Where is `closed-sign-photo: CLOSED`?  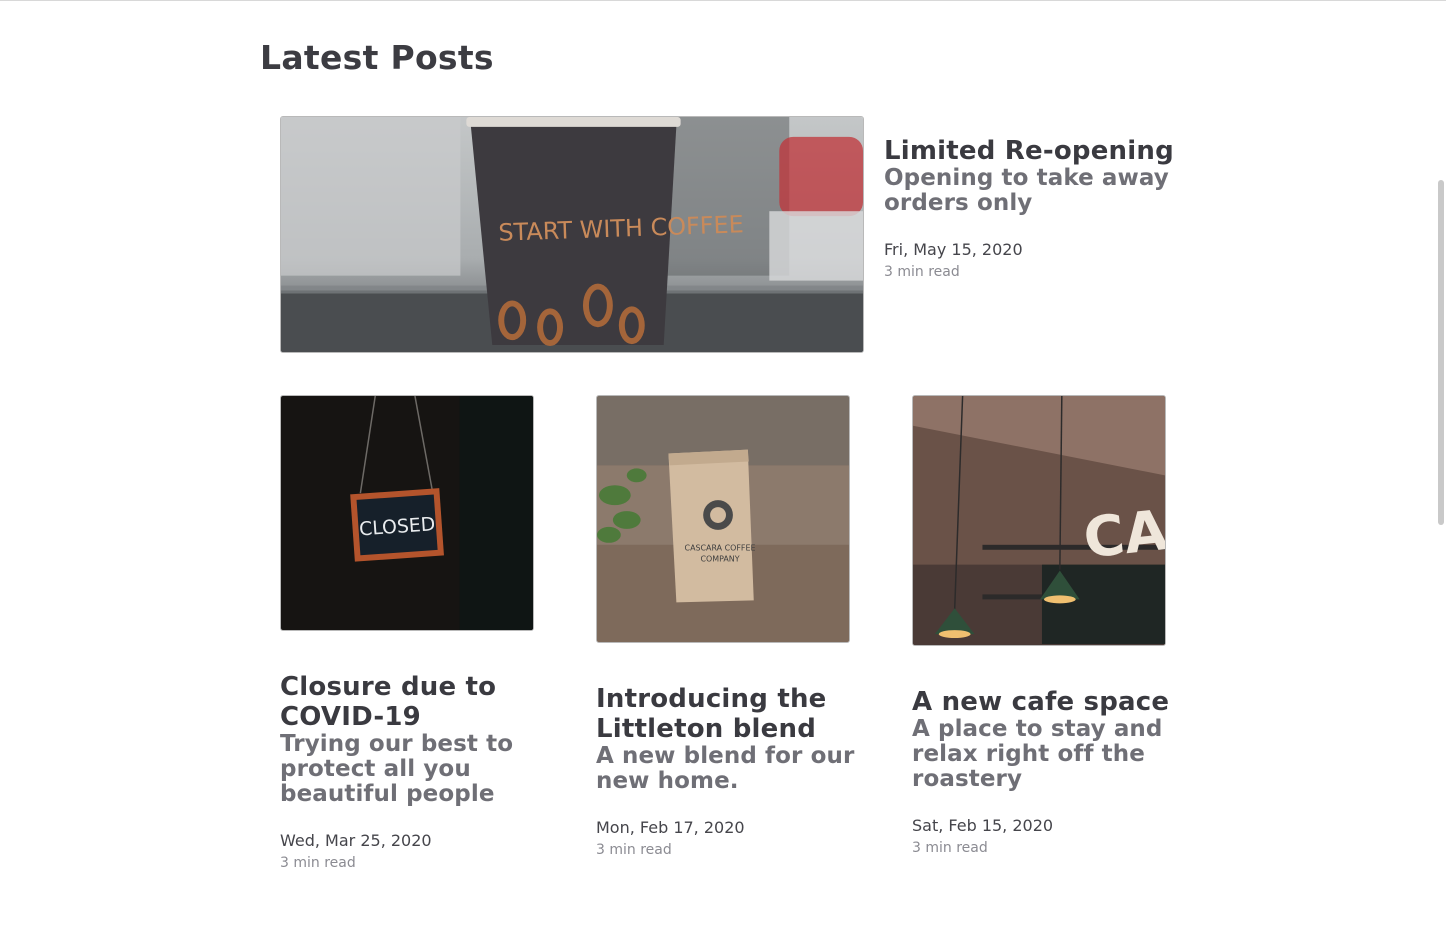 closed-sign-photo: CLOSED is located at coordinates (407, 513).